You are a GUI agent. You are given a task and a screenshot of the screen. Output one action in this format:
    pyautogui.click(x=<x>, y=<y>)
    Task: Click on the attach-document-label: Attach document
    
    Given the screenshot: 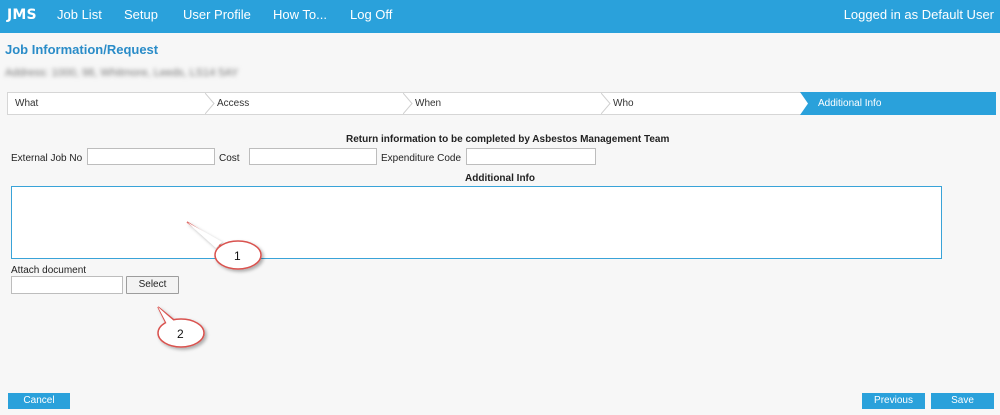 What is the action you would take?
    pyautogui.click(x=49, y=270)
    